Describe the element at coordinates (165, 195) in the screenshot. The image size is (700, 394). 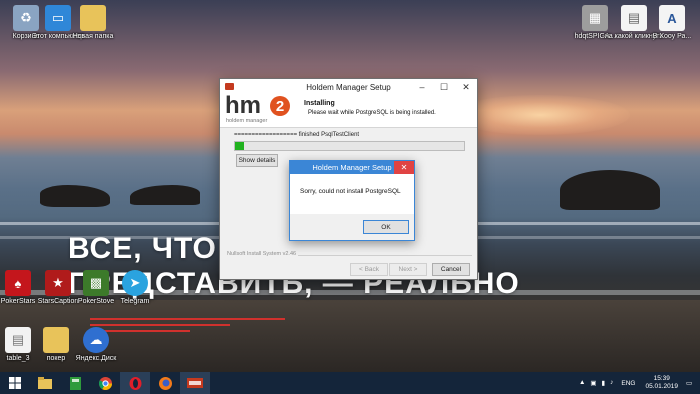
I see `rock-left2` at that location.